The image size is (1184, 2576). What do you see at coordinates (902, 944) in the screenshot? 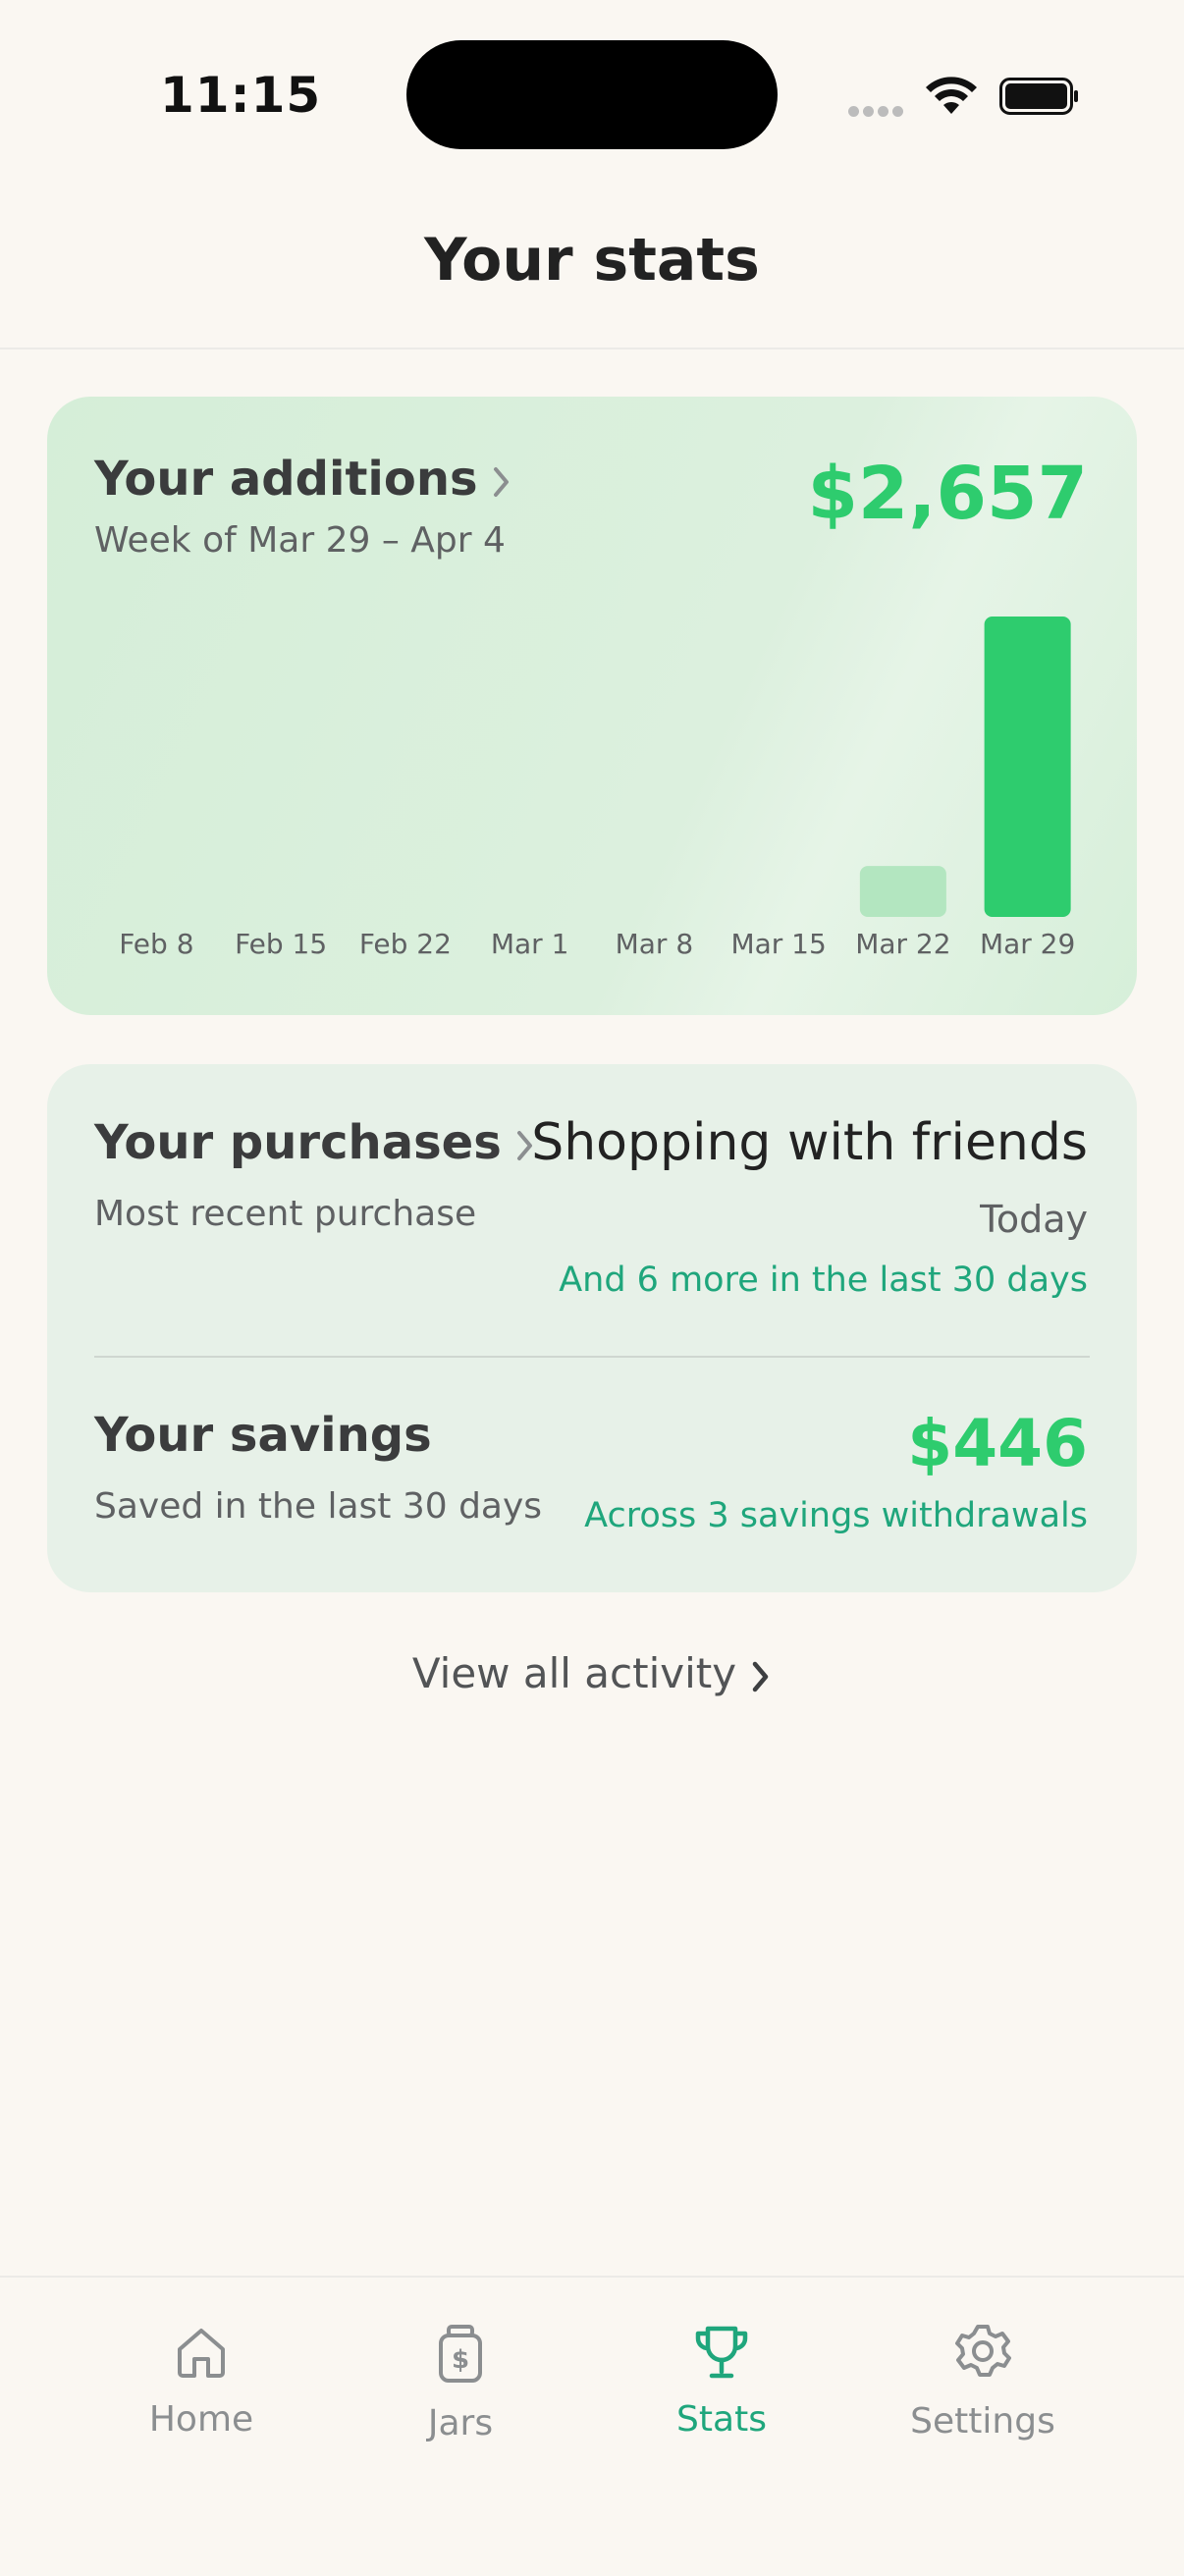
I see `chart-x-tick-label: Mar 22` at bounding box center [902, 944].